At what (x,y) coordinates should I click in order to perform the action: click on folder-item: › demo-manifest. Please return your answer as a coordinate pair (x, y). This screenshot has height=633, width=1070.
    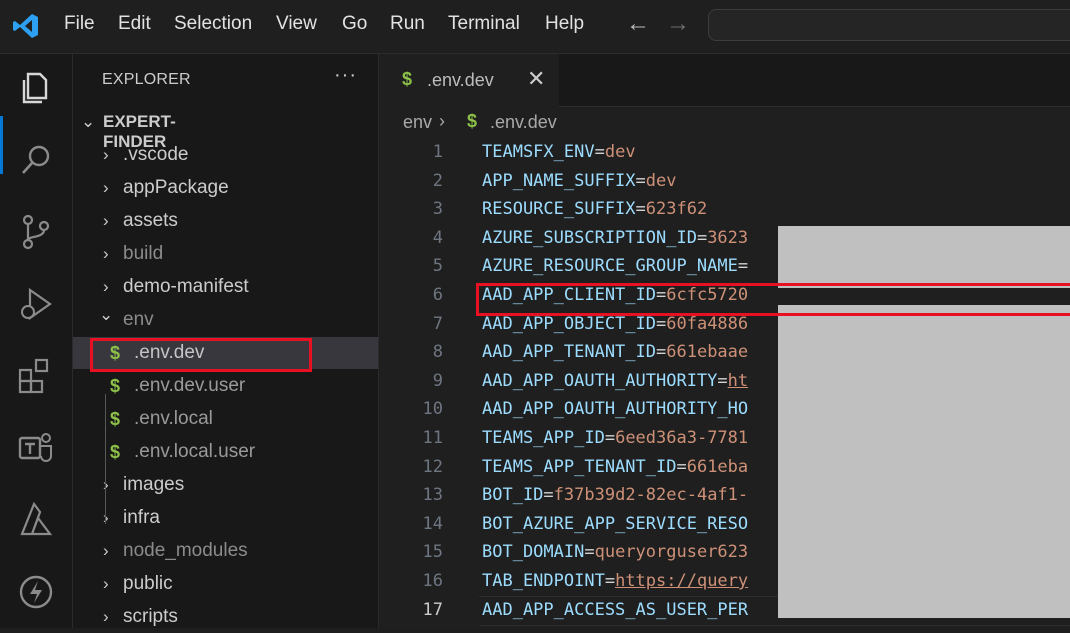
    Looking at the image, I should click on (225, 287).